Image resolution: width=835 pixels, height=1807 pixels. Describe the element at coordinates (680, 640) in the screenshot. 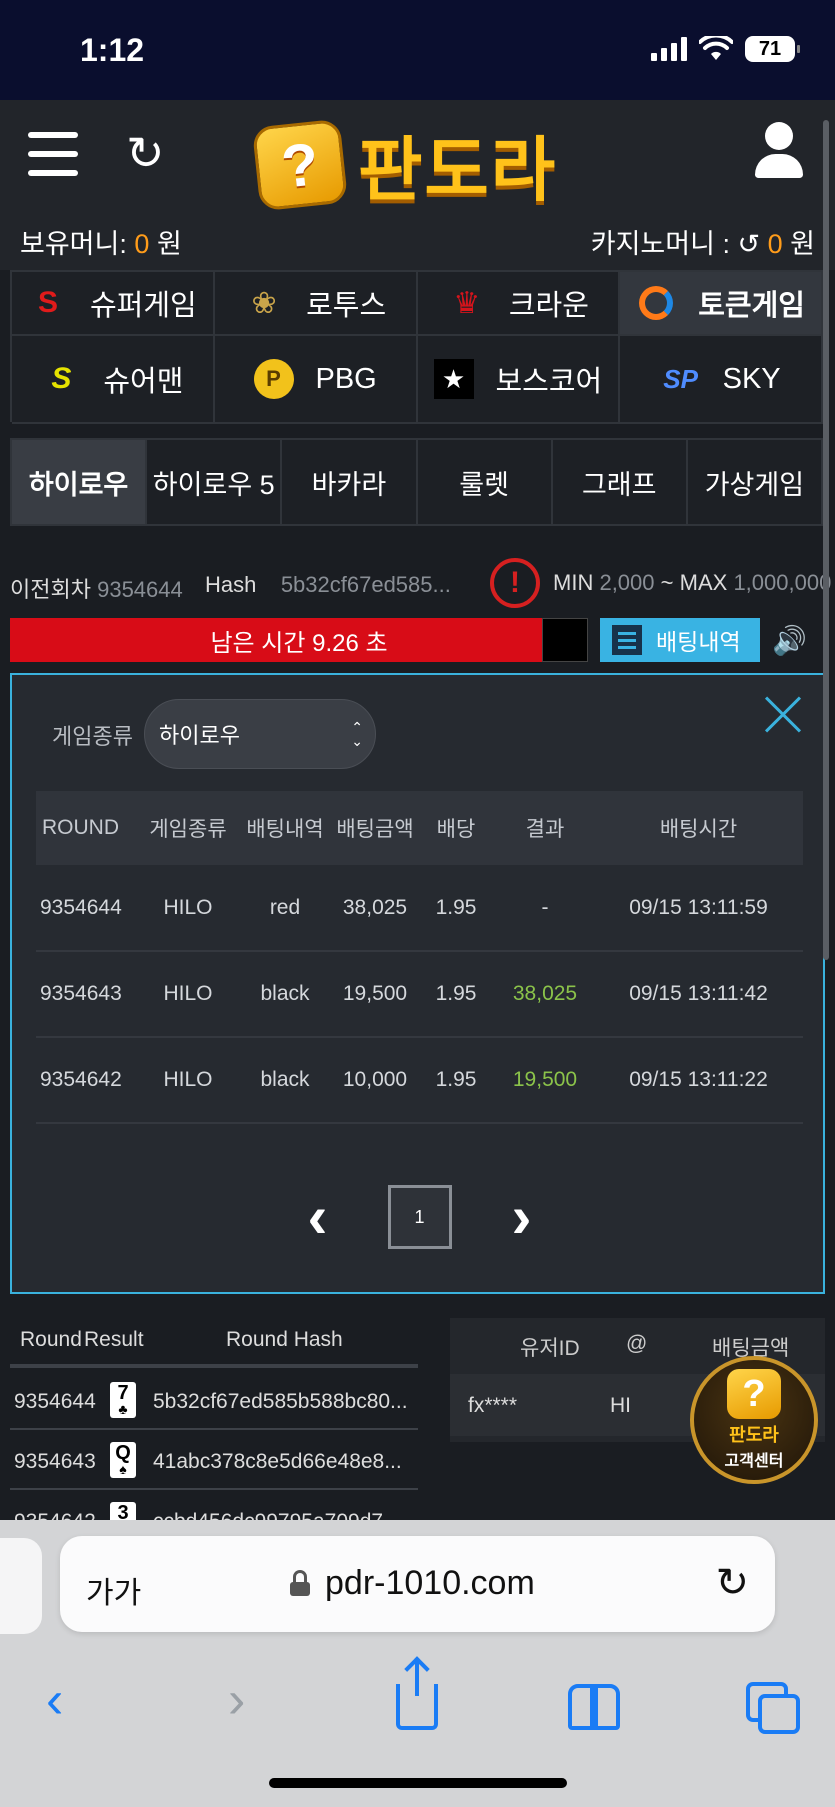

I see `bet-history-button: 배팅내역` at that location.